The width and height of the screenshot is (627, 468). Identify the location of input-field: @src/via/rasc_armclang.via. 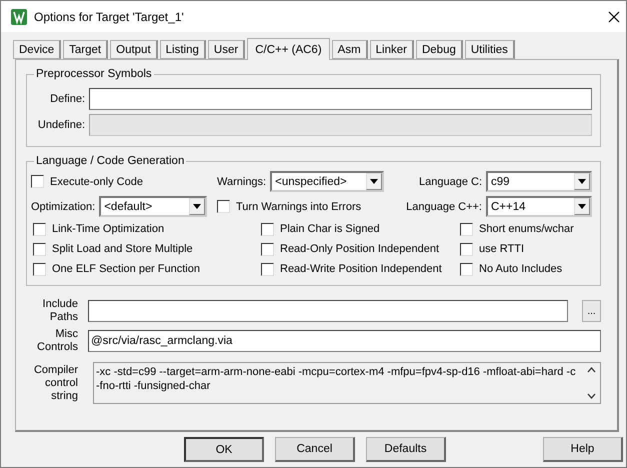
(344, 341).